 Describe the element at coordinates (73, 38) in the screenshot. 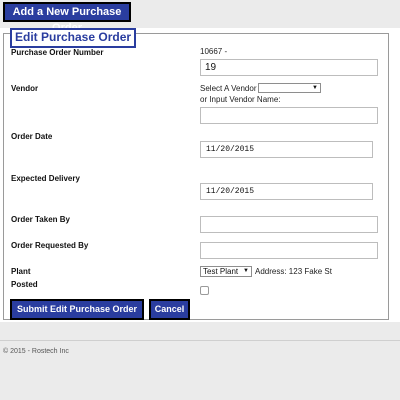

I see `form-legend: Edit Purchase Order` at that location.